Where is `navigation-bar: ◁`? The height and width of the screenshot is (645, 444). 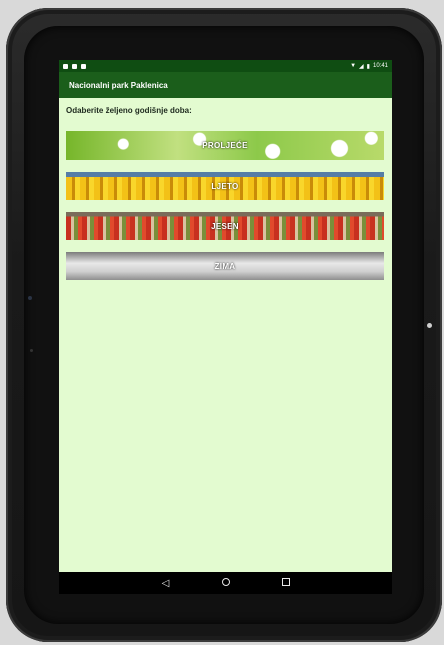
navigation-bar: ◁ is located at coordinates (225, 583).